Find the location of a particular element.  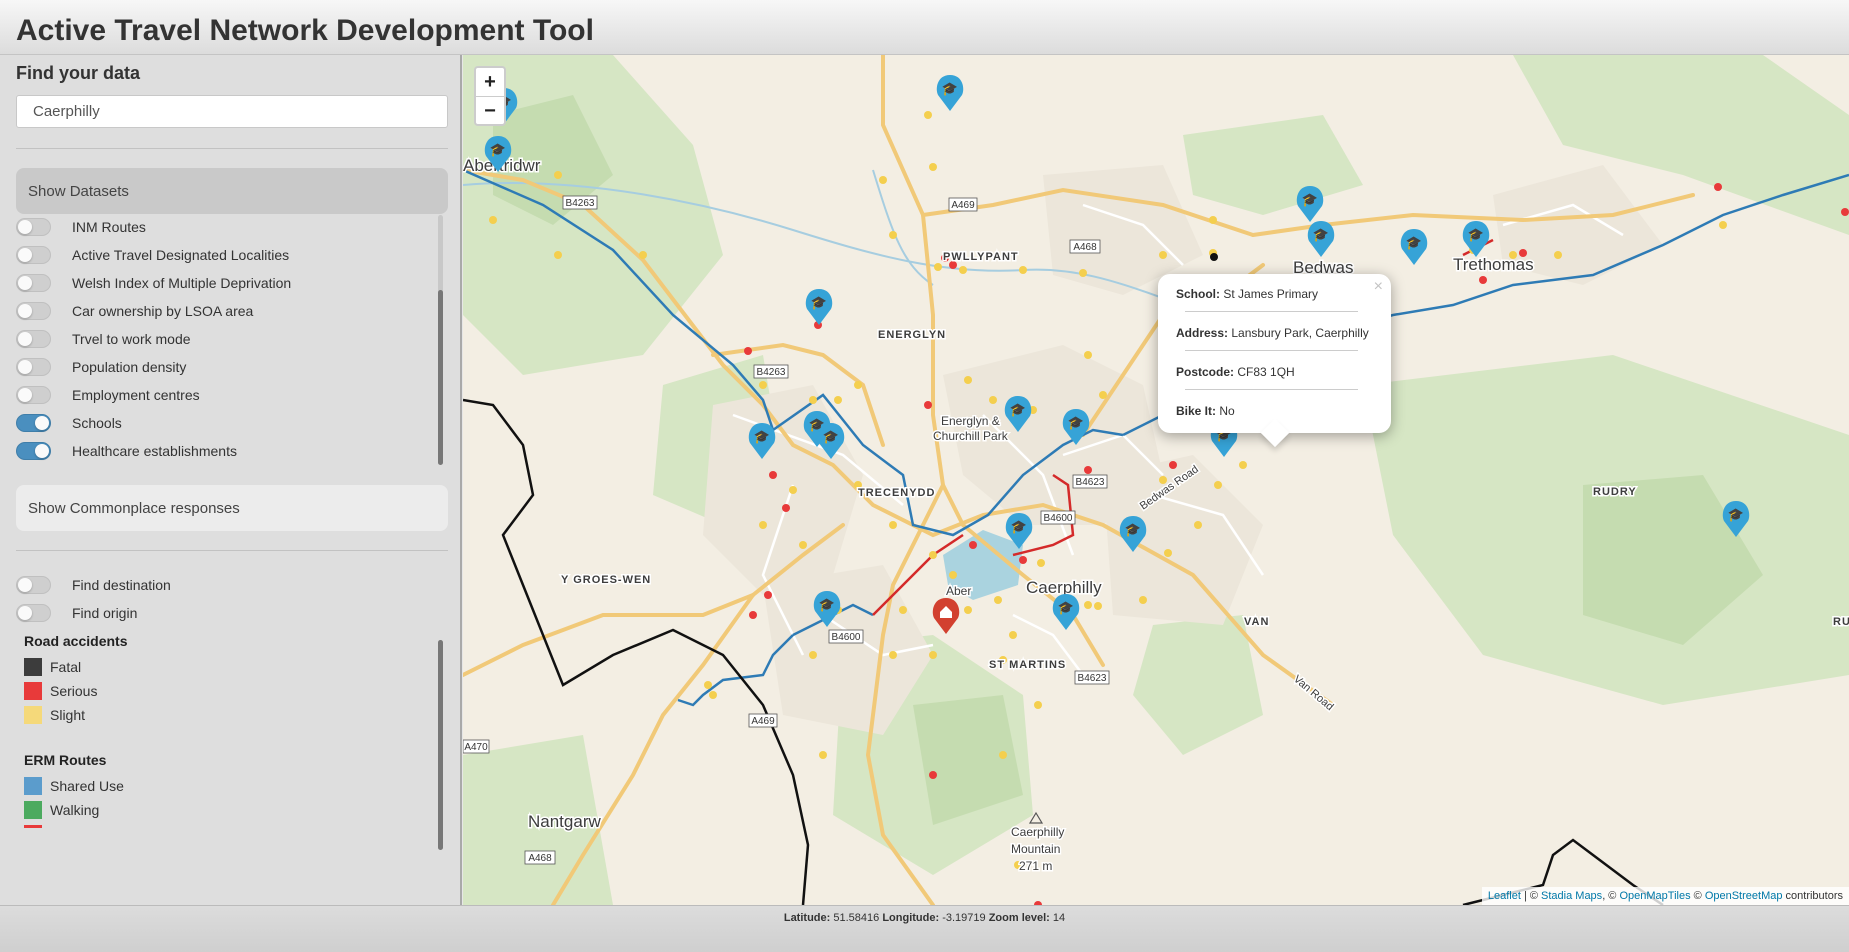

place-label-mountain-height: 271 m is located at coordinates (1035, 866).